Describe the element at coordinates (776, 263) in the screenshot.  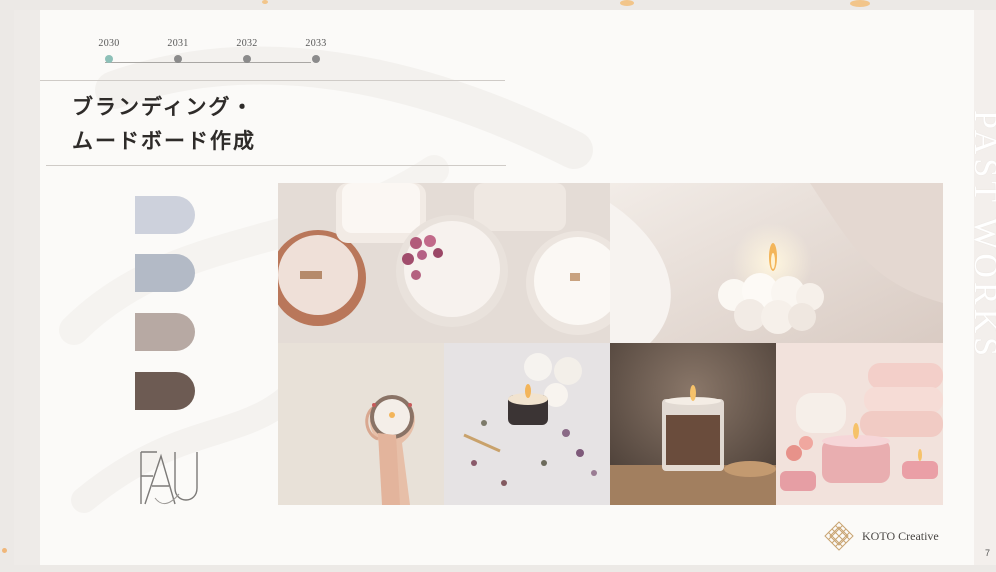
I see `photo-bubble-candle-on-fabric` at that location.